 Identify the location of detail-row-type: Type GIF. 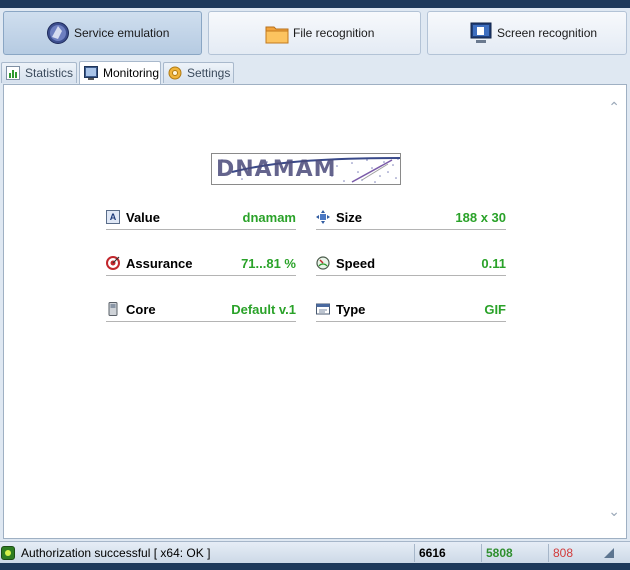
(411, 309).